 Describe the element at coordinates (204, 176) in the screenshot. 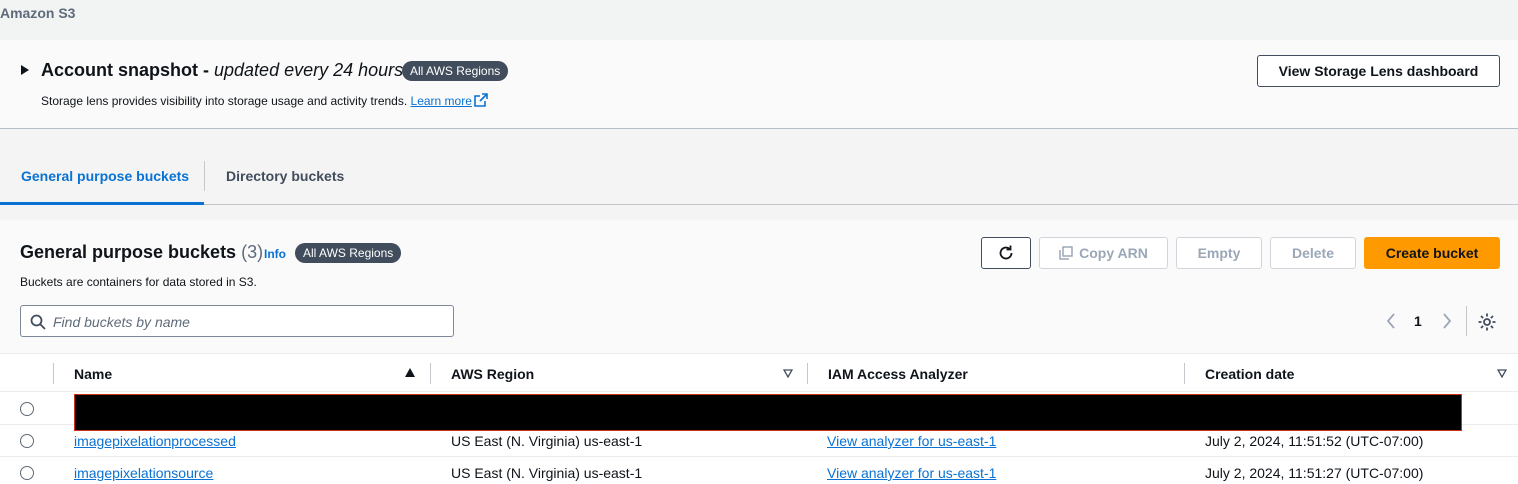

I see `tab-divider` at that location.